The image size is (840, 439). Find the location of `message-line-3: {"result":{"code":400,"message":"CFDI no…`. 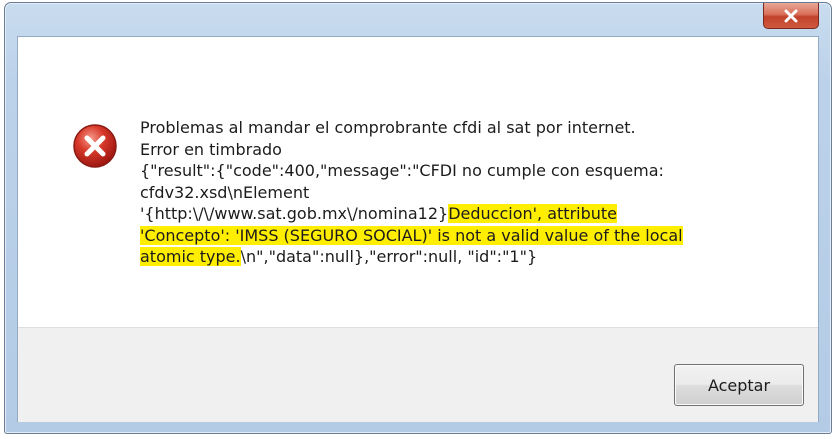

message-line-3: {"result":{"code":400,"message":"CFDI no… is located at coordinates (402, 170).